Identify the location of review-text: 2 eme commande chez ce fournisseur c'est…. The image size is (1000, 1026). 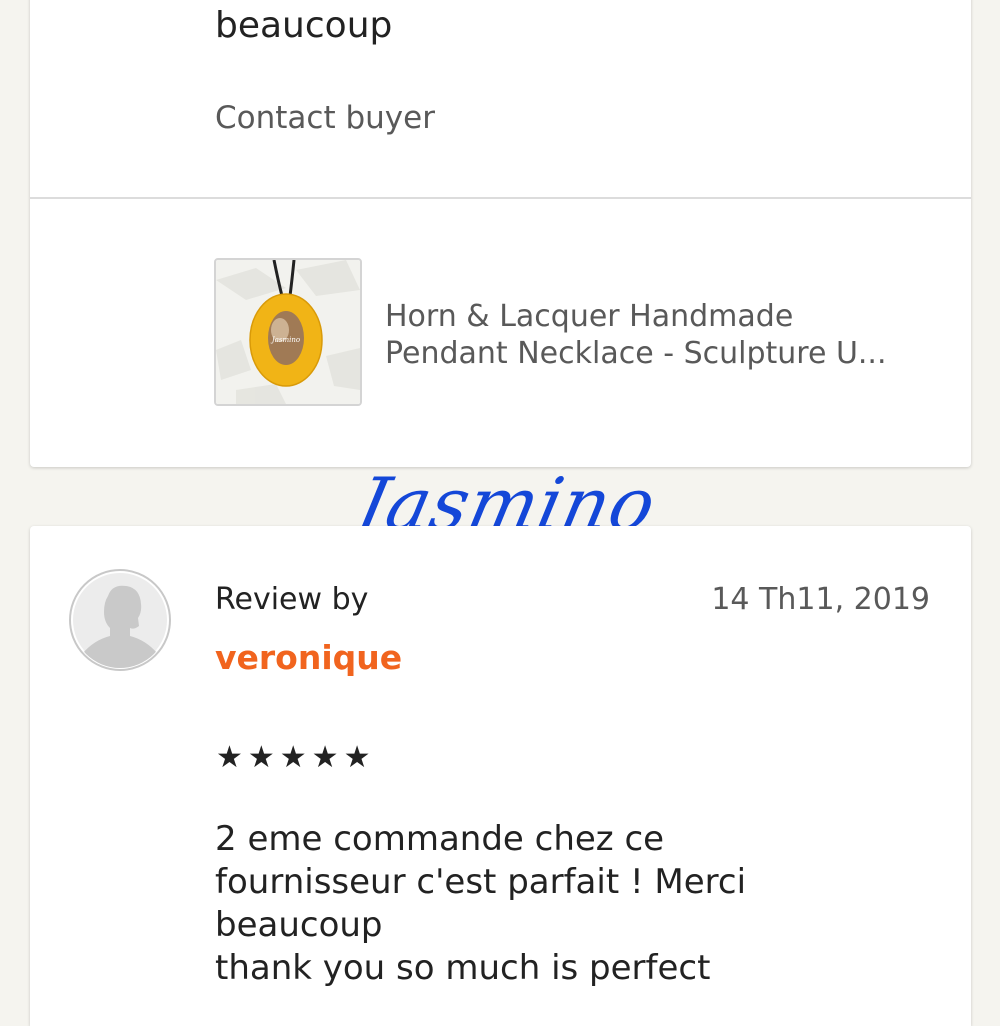
(481, 903).